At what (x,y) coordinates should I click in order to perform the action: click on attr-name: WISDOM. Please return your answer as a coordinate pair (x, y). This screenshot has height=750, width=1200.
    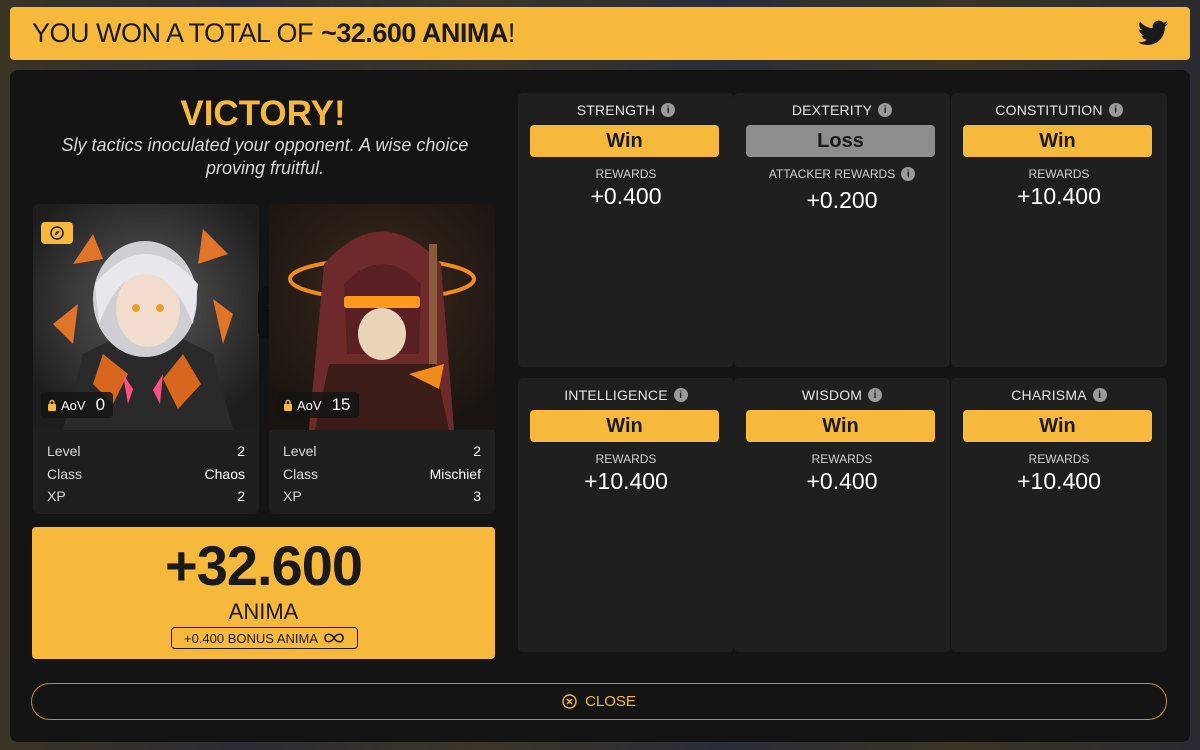
    Looking at the image, I should click on (832, 395).